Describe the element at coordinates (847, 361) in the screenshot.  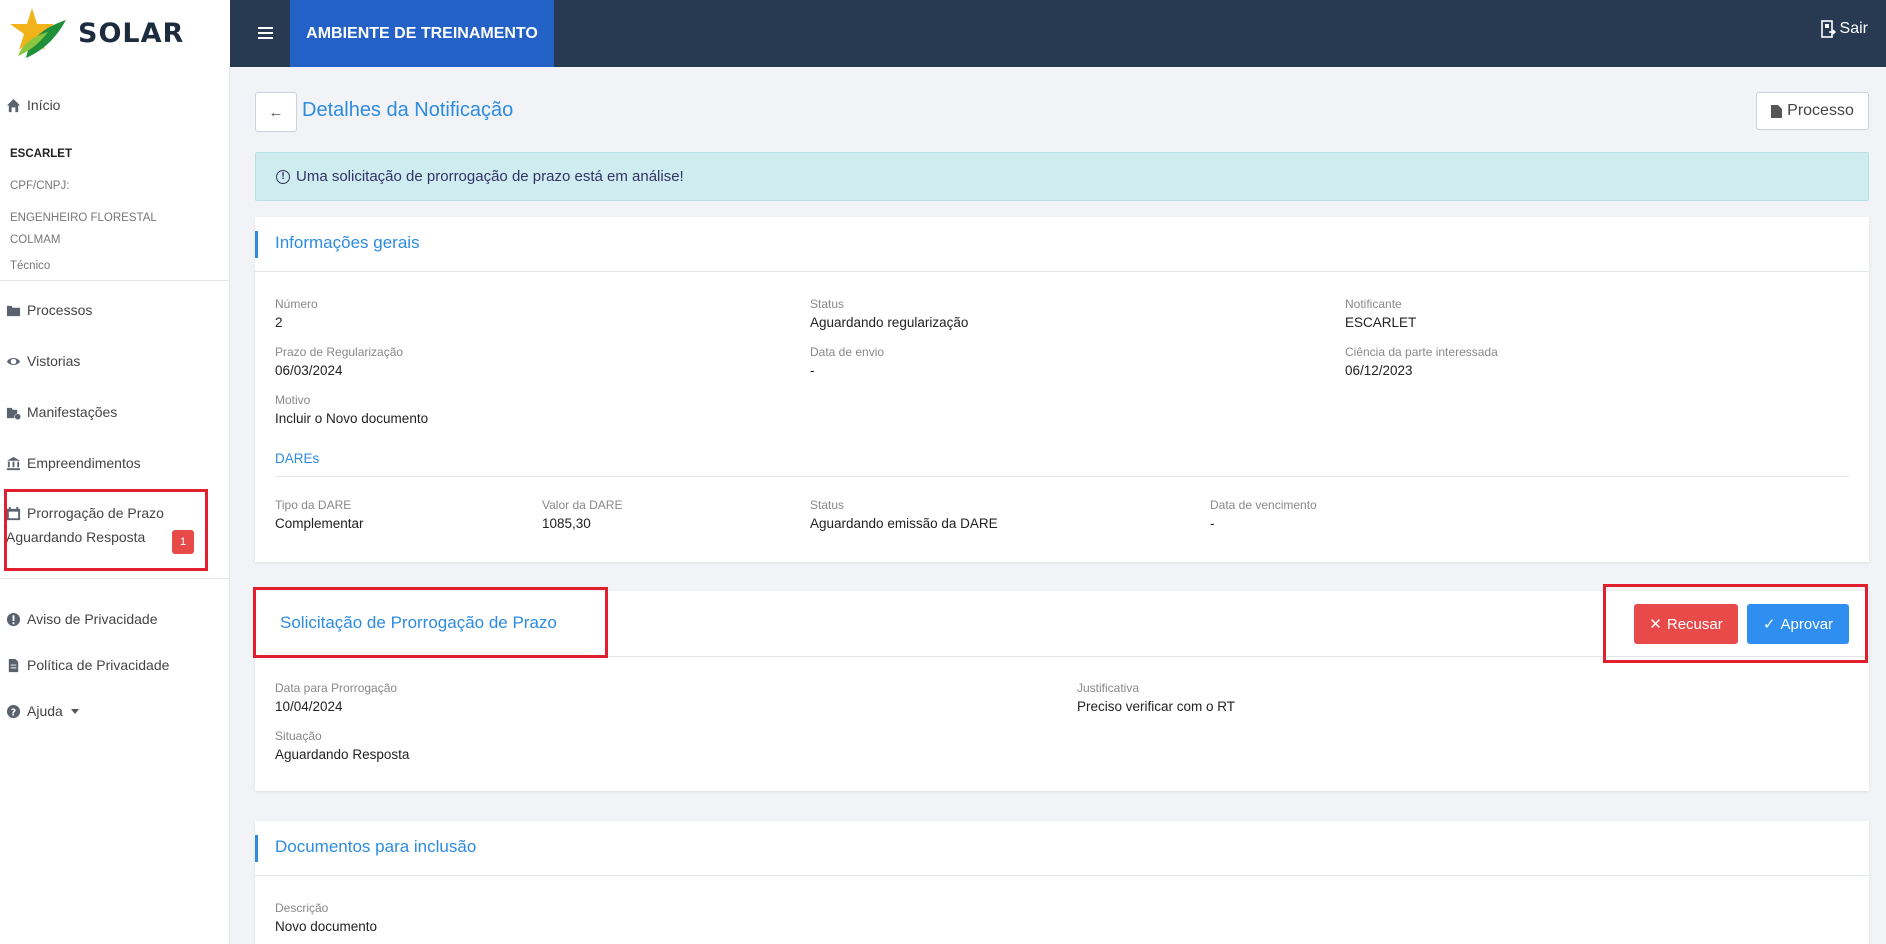
I see `field-data-envio: Data de envio -` at that location.